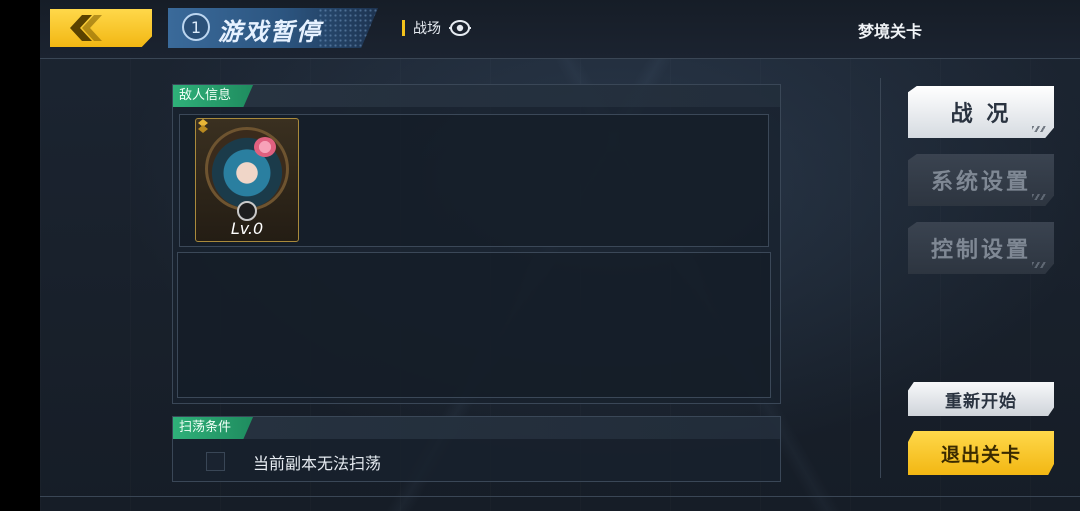 The image size is (1080, 511). Describe the element at coordinates (981, 401) in the screenshot. I see `restart-label: 重新开始` at that location.